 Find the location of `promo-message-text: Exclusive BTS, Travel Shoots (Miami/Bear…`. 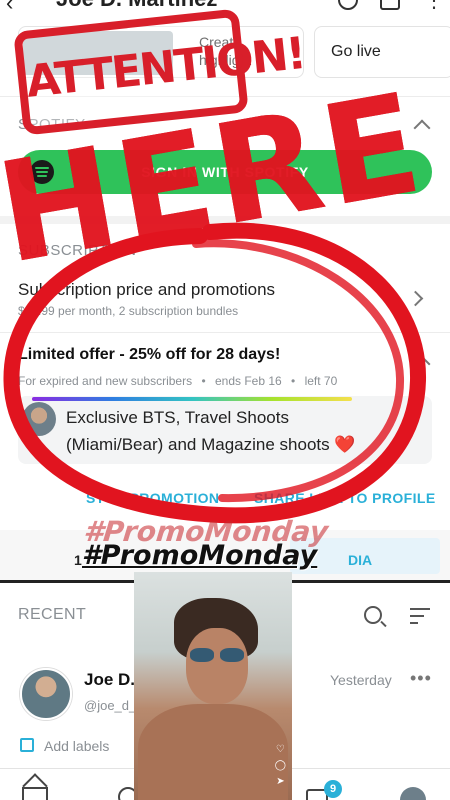

promo-message-text: Exclusive BTS, Travel Shoots (Miami/Bear… is located at coordinates (198, 431).